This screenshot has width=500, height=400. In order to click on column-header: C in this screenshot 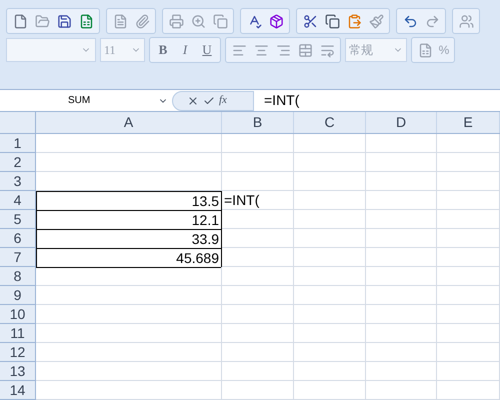, I will do `click(330, 122)`.